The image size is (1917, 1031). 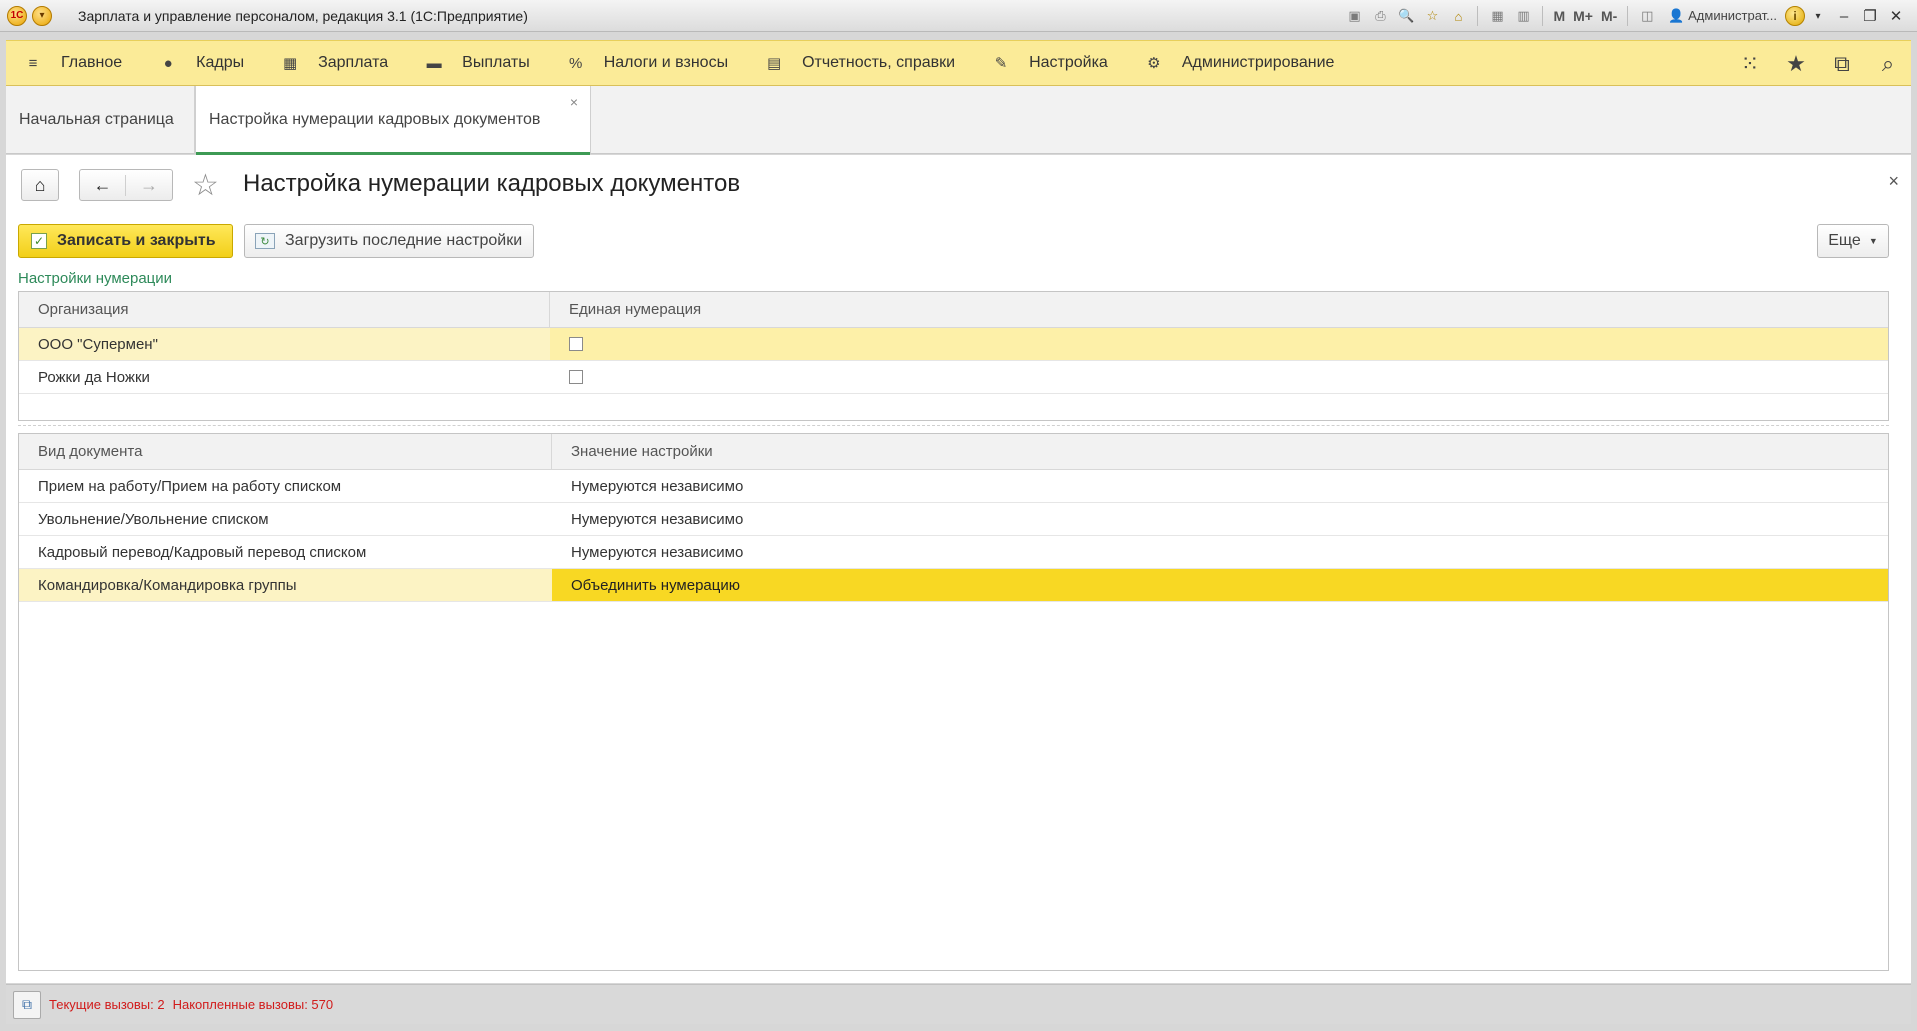 What do you see at coordinates (953, 425) in the screenshot?
I see `table-splitter` at bounding box center [953, 425].